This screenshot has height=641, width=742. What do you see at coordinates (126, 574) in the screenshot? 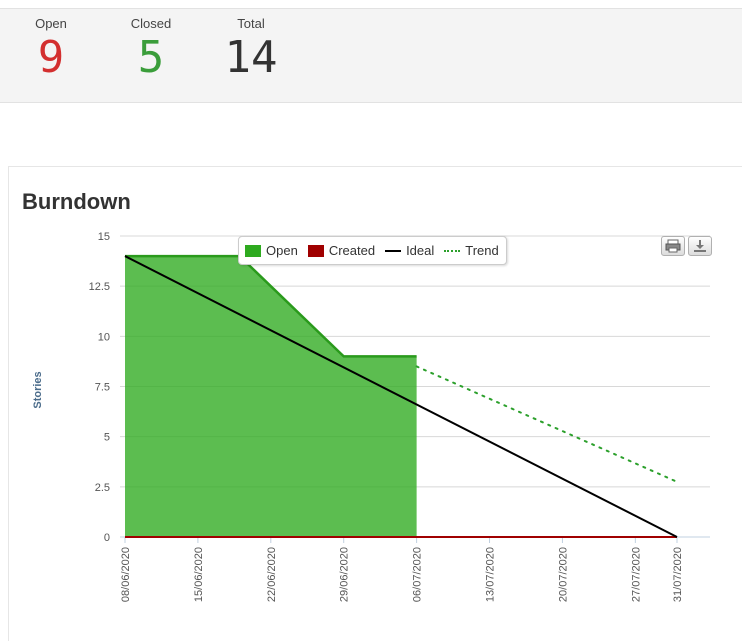
I see `x-tick-label: 08/06/2020` at bounding box center [126, 574].